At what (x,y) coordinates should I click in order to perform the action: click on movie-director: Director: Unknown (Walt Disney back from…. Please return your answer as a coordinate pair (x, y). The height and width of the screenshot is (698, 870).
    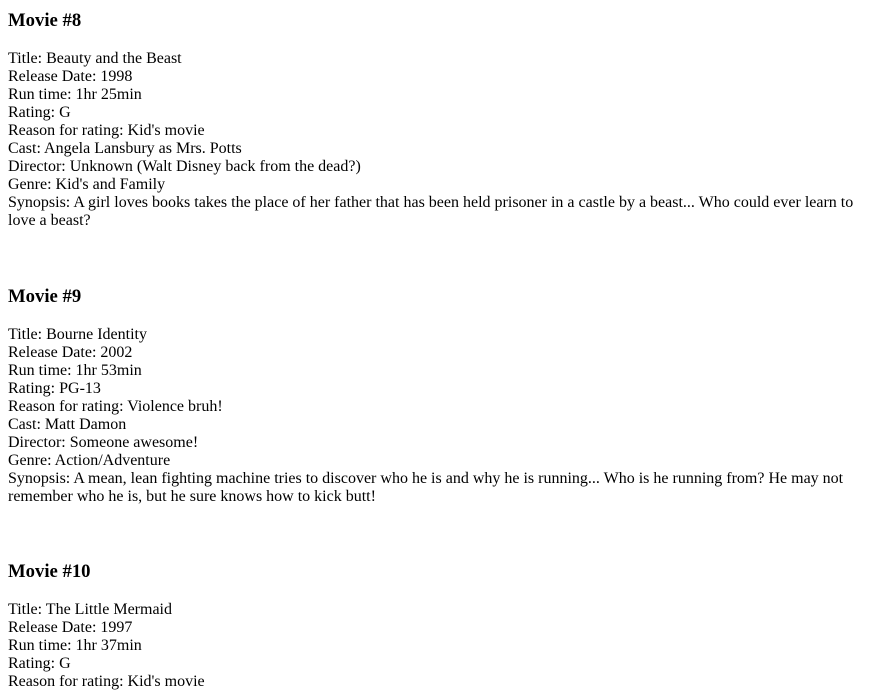
    Looking at the image, I should click on (184, 166).